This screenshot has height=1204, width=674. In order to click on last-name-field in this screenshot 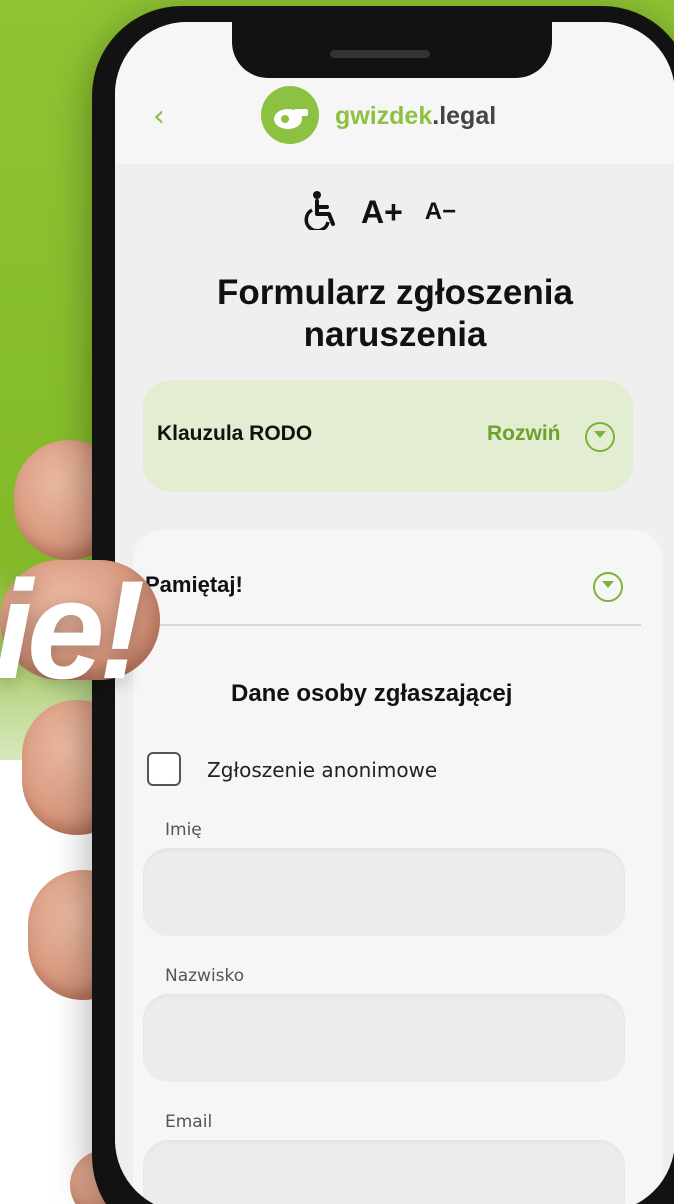, I will do `click(384, 1038)`.